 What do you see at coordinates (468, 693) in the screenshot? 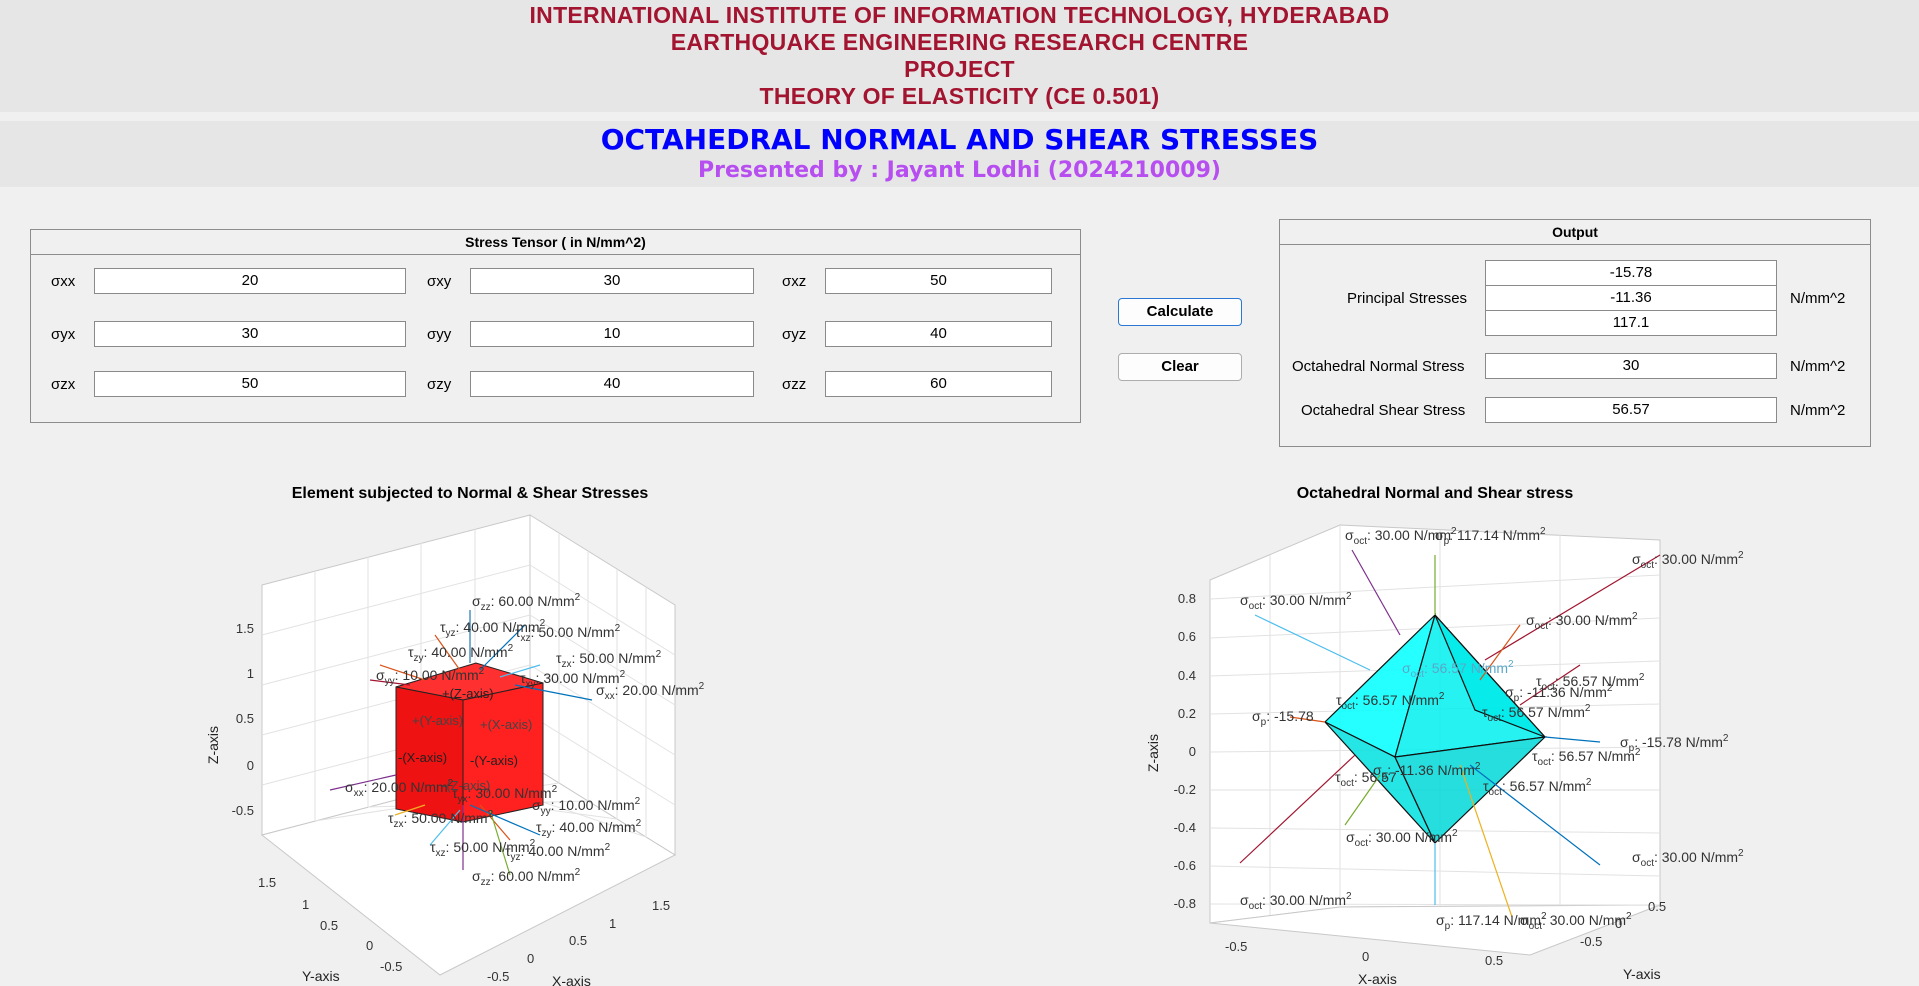
I see `face-label-pos-z: +(Z-axis)` at bounding box center [468, 693].